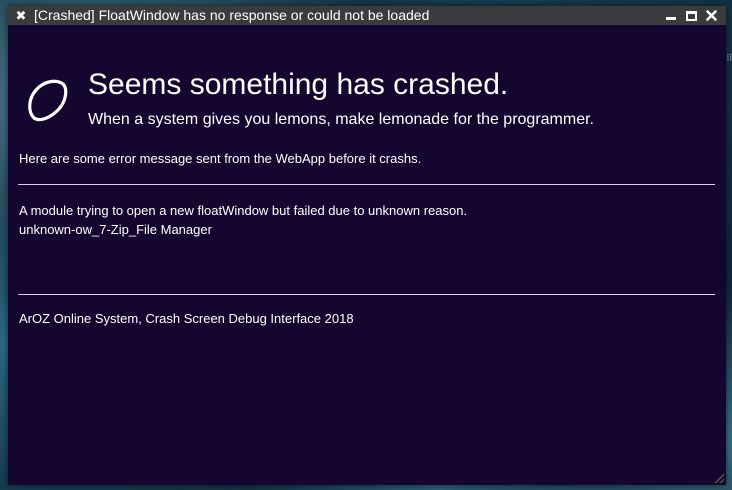  Describe the element at coordinates (711, 16) in the screenshot. I see `close-icon` at that location.